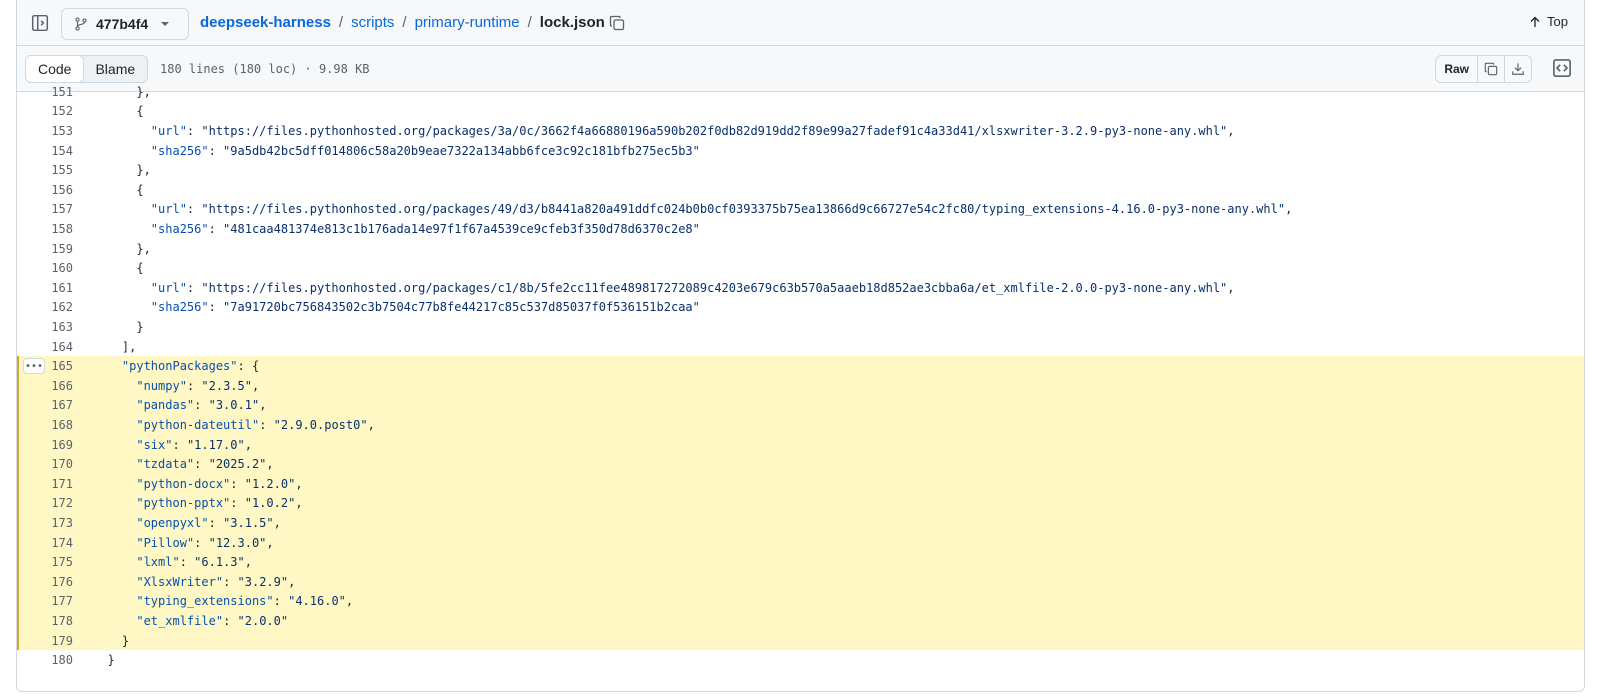 The width and height of the screenshot is (1600, 700). What do you see at coordinates (800, 327) in the screenshot?
I see `code-line: 163 }` at bounding box center [800, 327].